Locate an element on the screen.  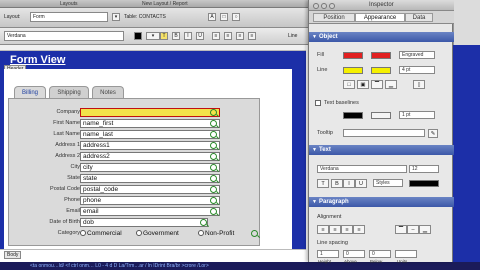
inspector-title-bar: Inspector is located at coordinates (381, 5).